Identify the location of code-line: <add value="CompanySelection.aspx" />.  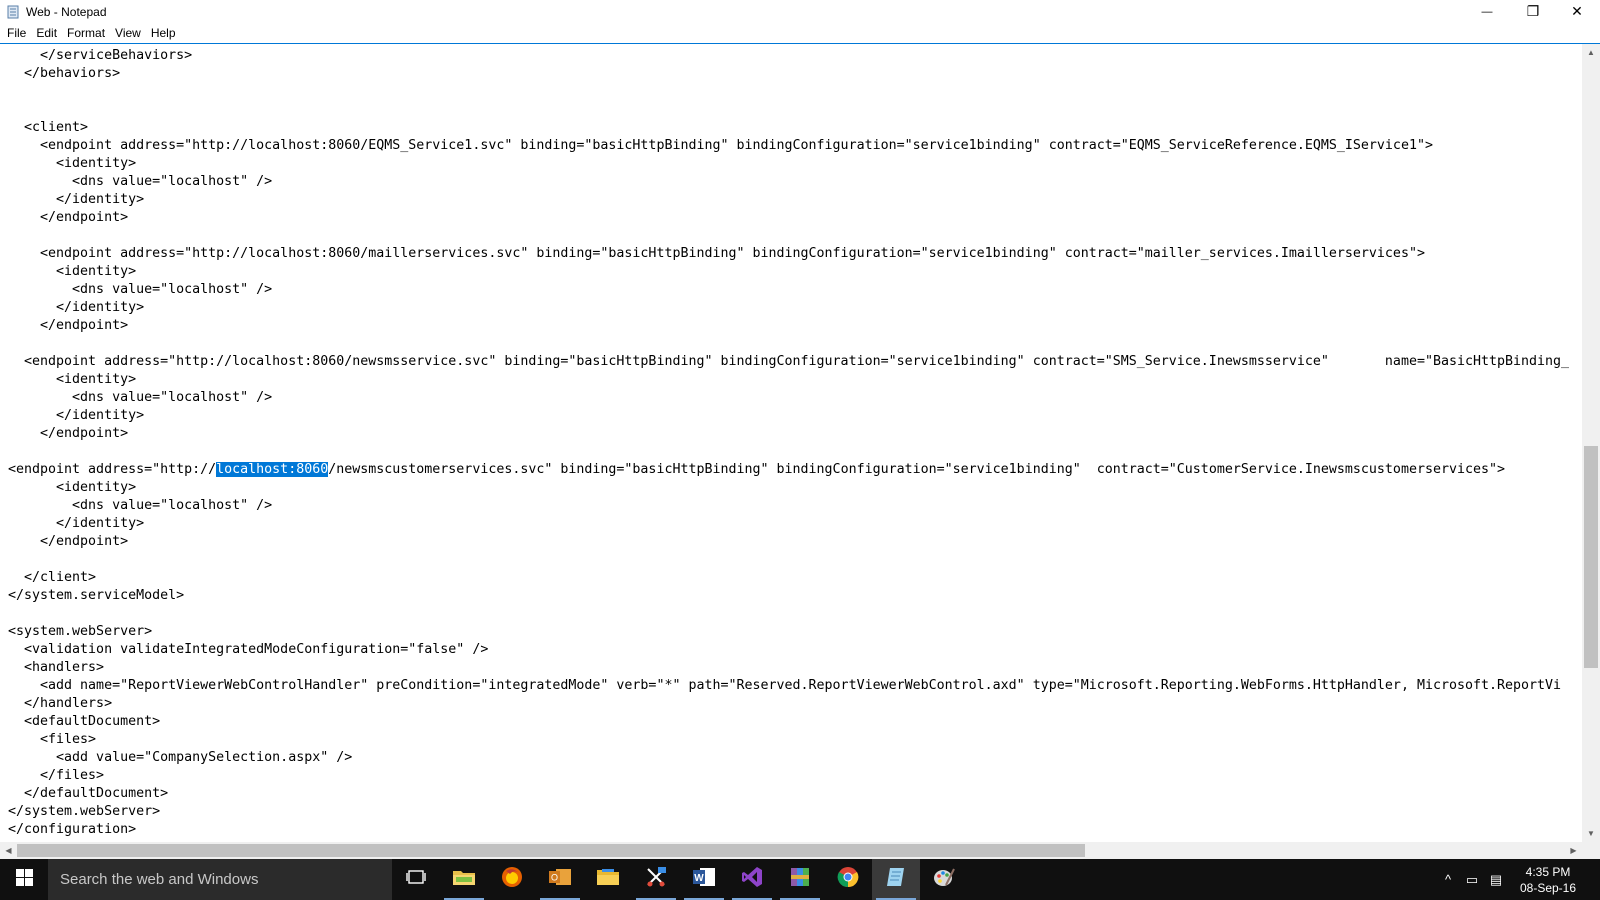
(180, 757).